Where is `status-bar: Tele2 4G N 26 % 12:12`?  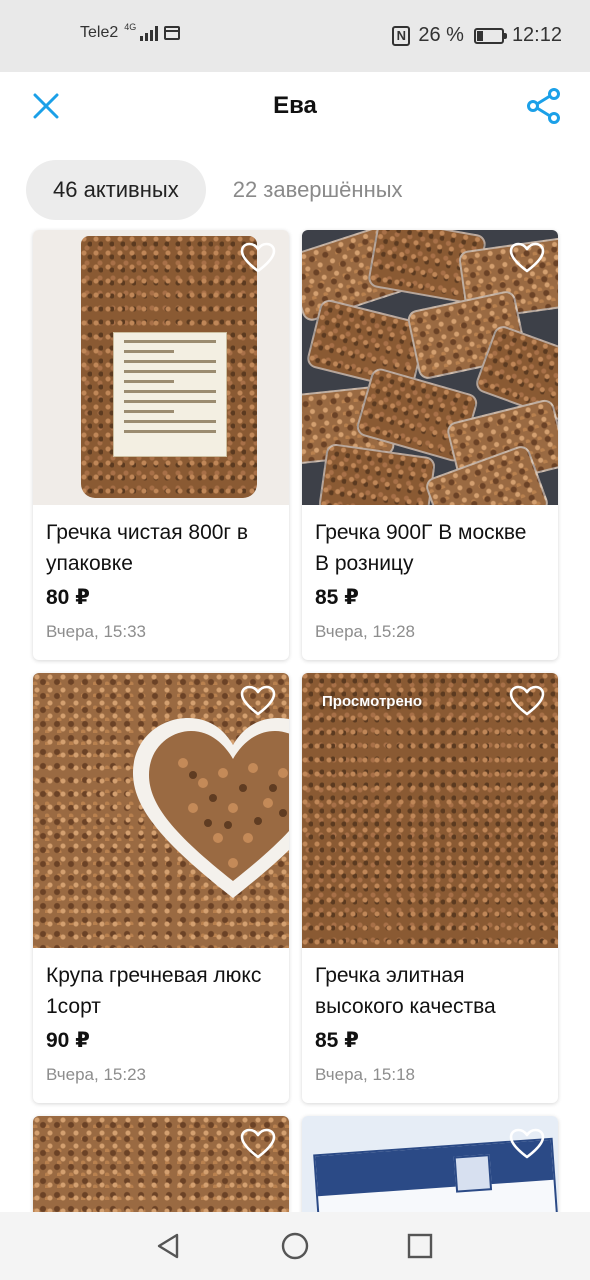 status-bar: Tele2 4G N 26 % 12:12 is located at coordinates (295, 36).